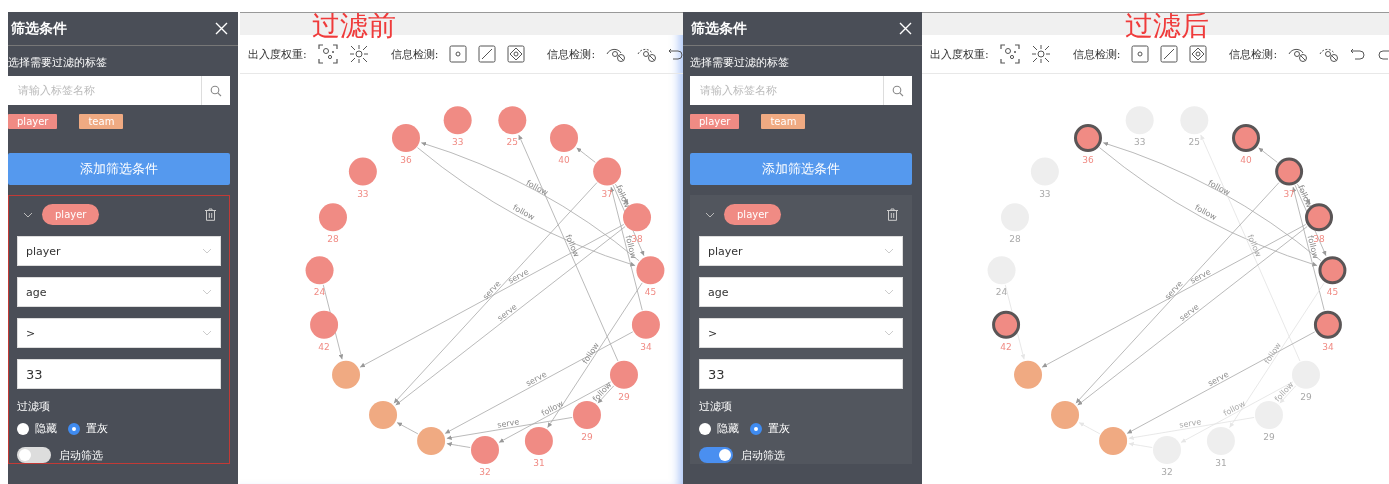 The height and width of the screenshot is (484, 1389). I want to click on radio-label: 隐藏, so click(46, 428).